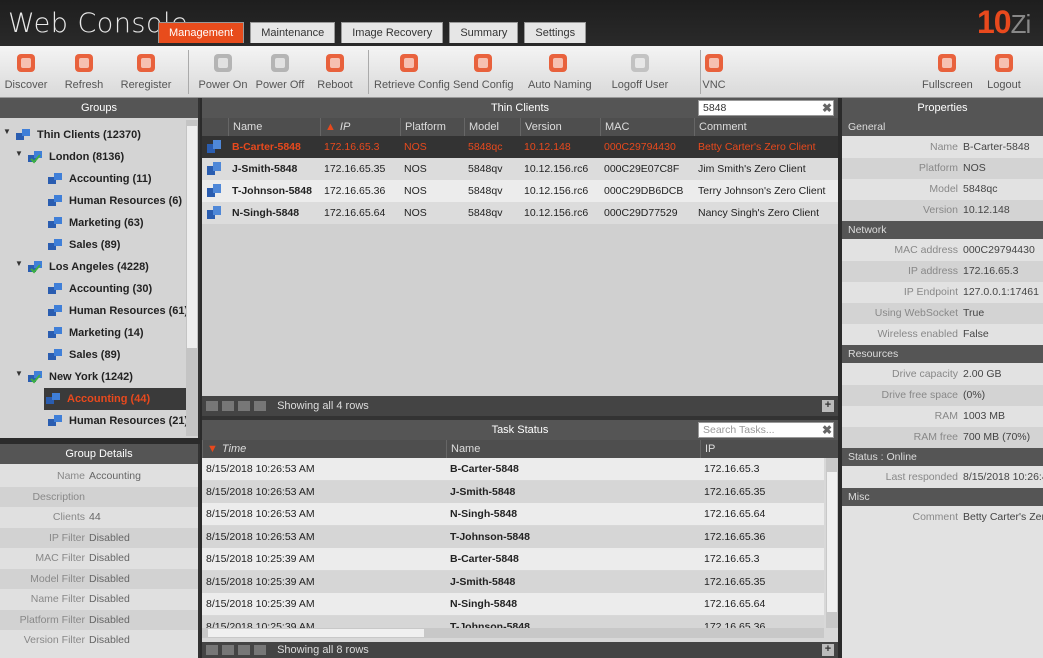  I want to click on tab-maintenance: Maintenance, so click(293, 32).